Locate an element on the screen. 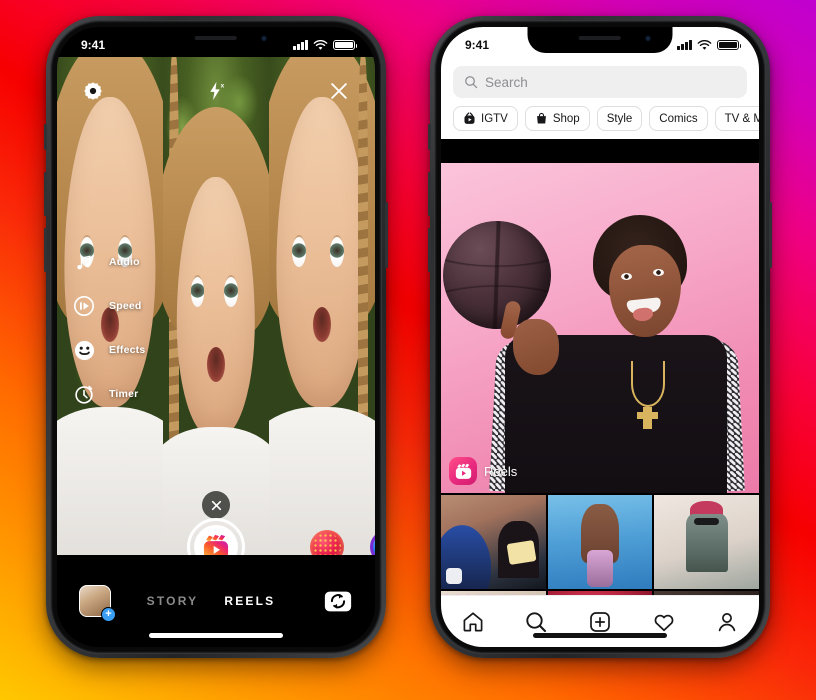 The width and height of the screenshot is (816, 700). search-placeholder: Search is located at coordinates (506, 82).